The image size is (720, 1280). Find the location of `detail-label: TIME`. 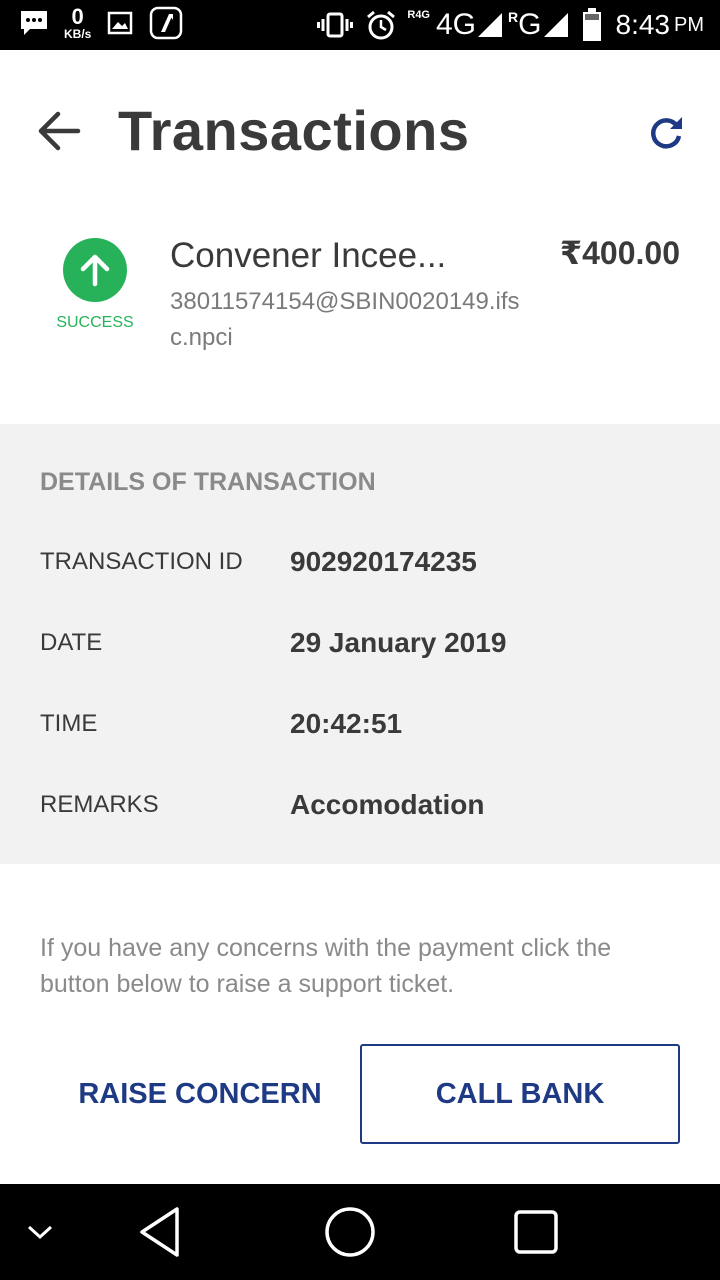

detail-label: TIME is located at coordinates (69, 723).